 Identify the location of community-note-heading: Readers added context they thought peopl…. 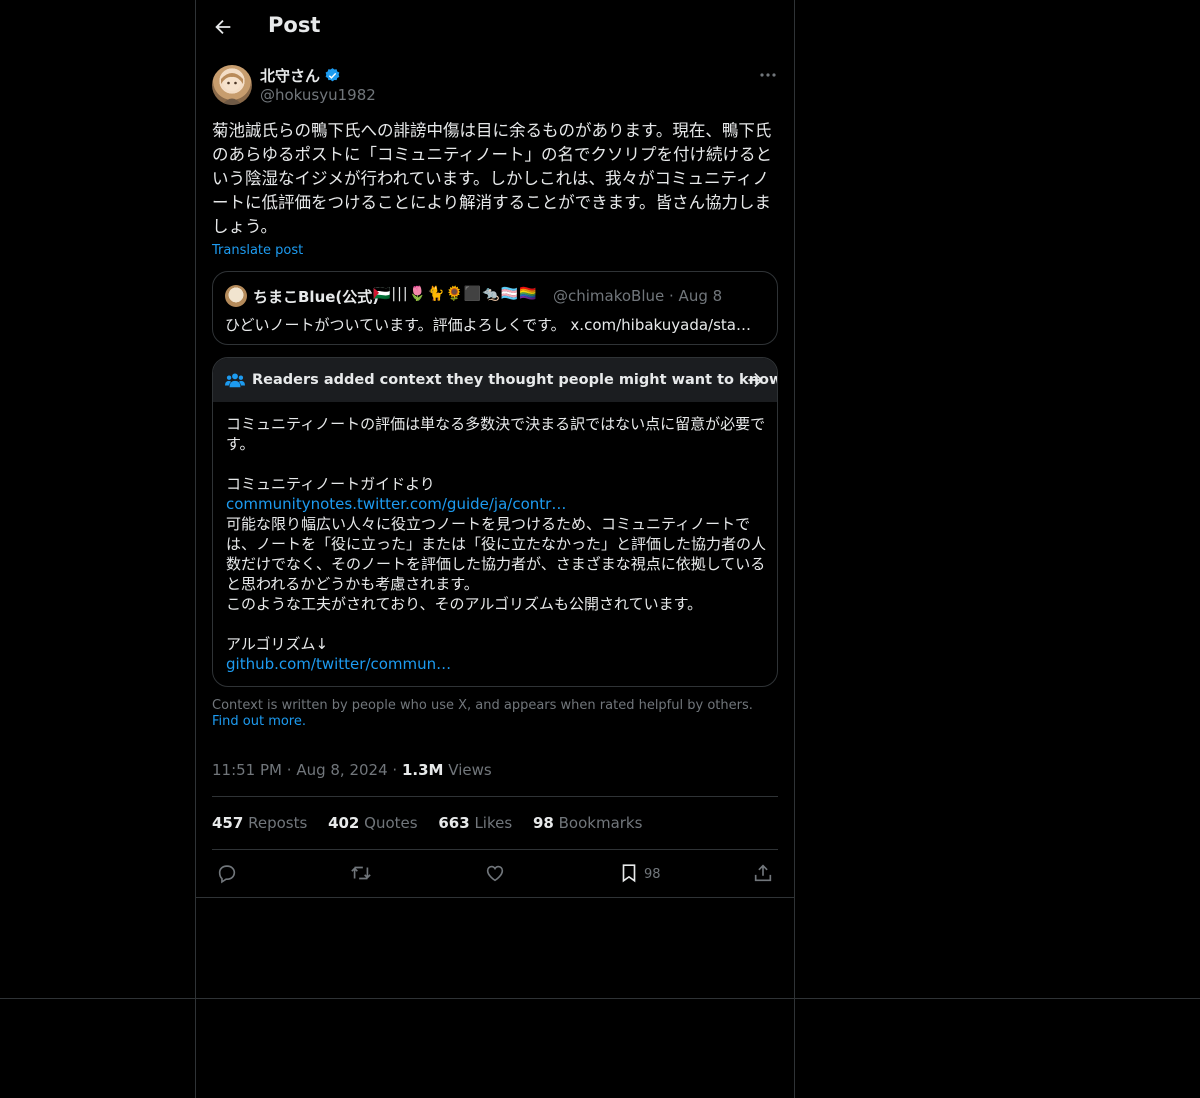
(515, 380).